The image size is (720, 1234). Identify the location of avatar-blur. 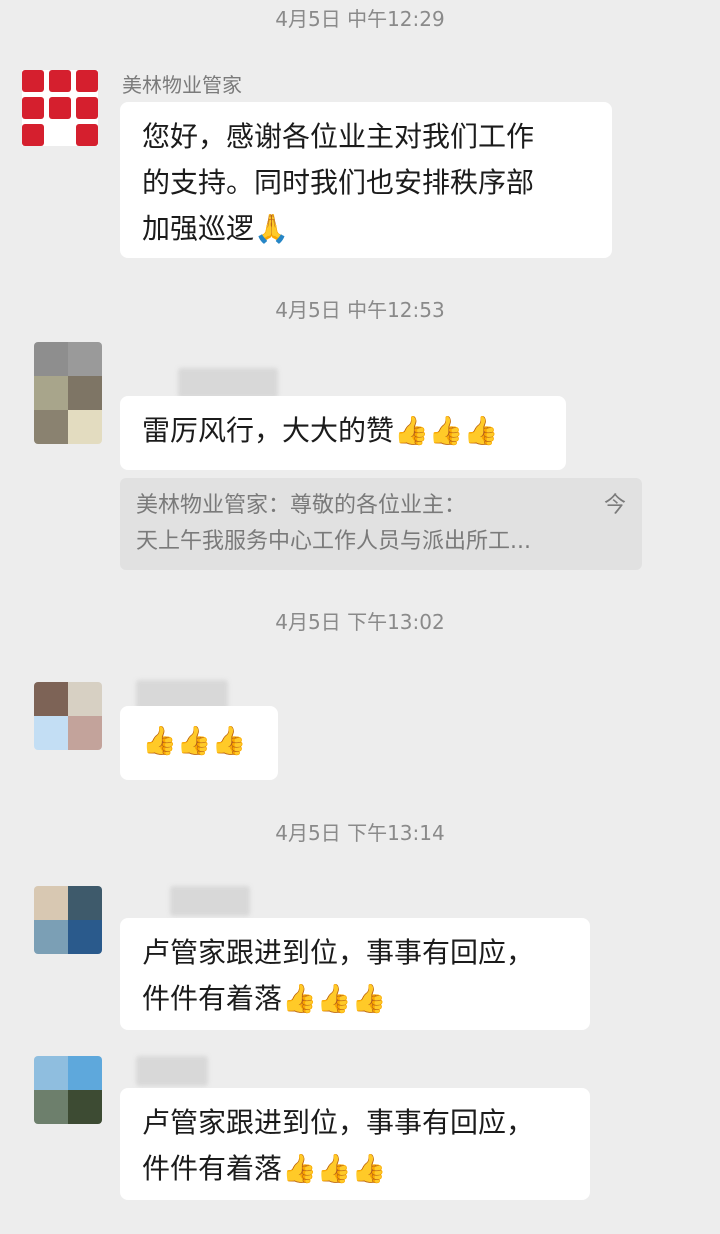
(68, 410).